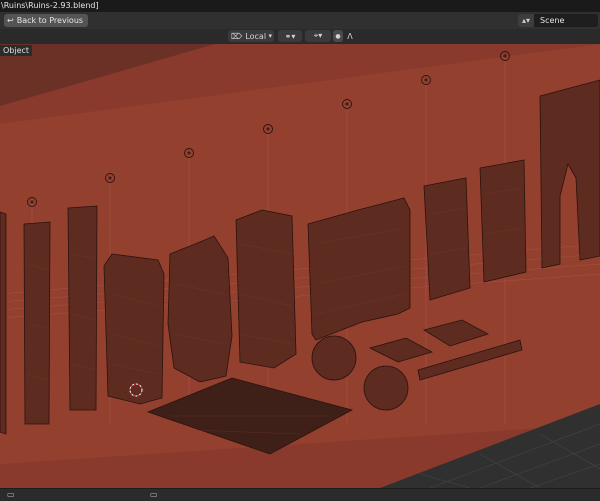  I want to click on pivot-point-button: ⚭▾, so click(290, 36).